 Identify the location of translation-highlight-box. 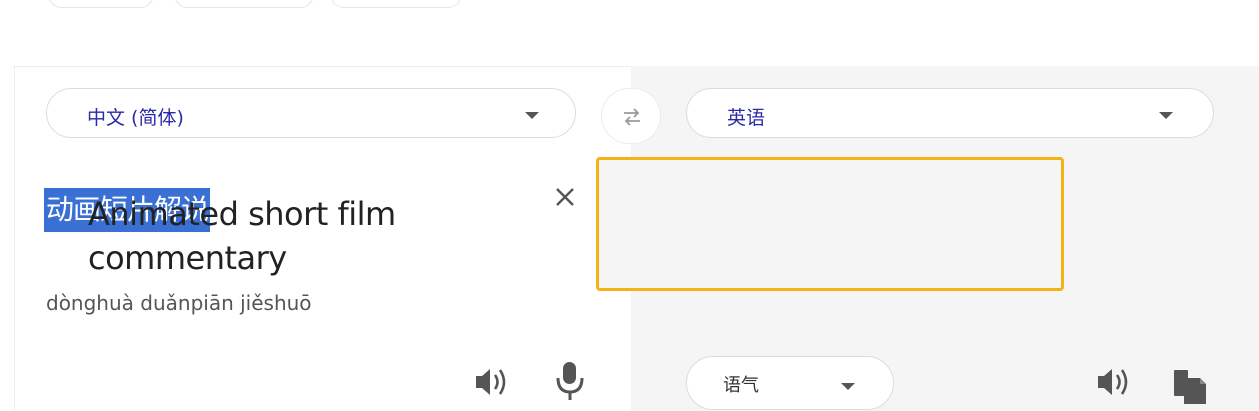
(830, 224).